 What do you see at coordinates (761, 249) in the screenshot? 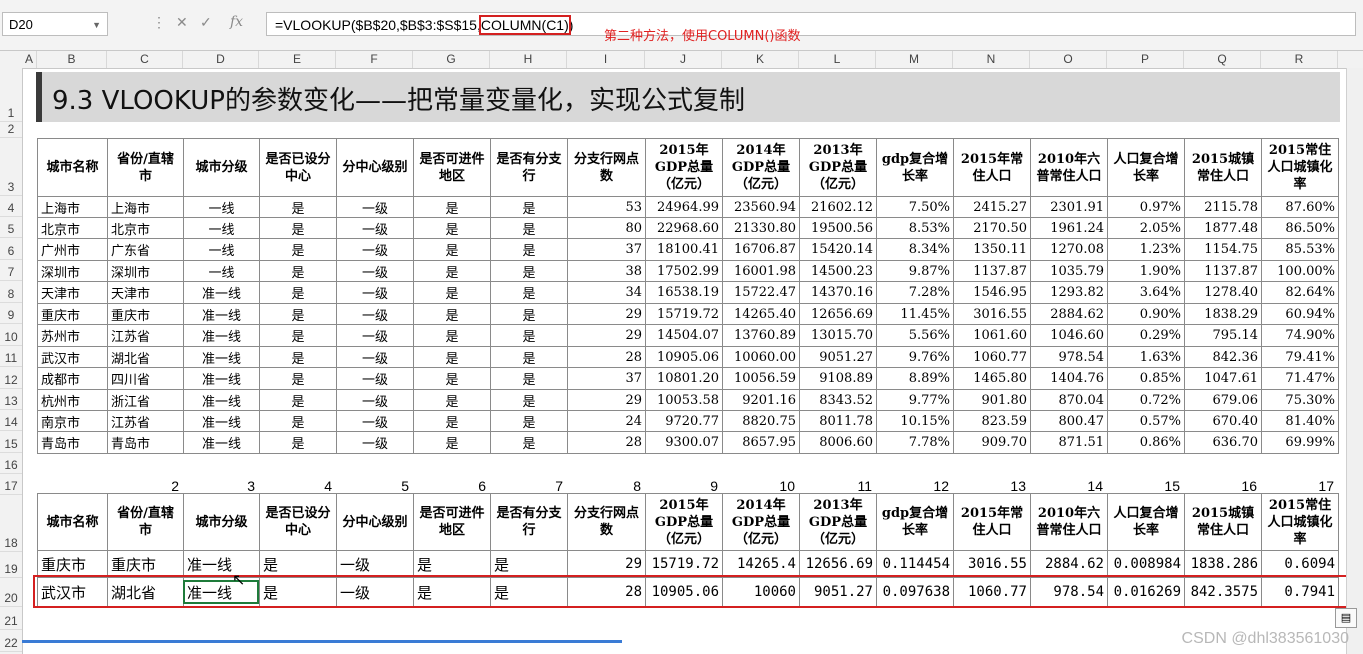
I see `table-cell: 16706.87` at bounding box center [761, 249].